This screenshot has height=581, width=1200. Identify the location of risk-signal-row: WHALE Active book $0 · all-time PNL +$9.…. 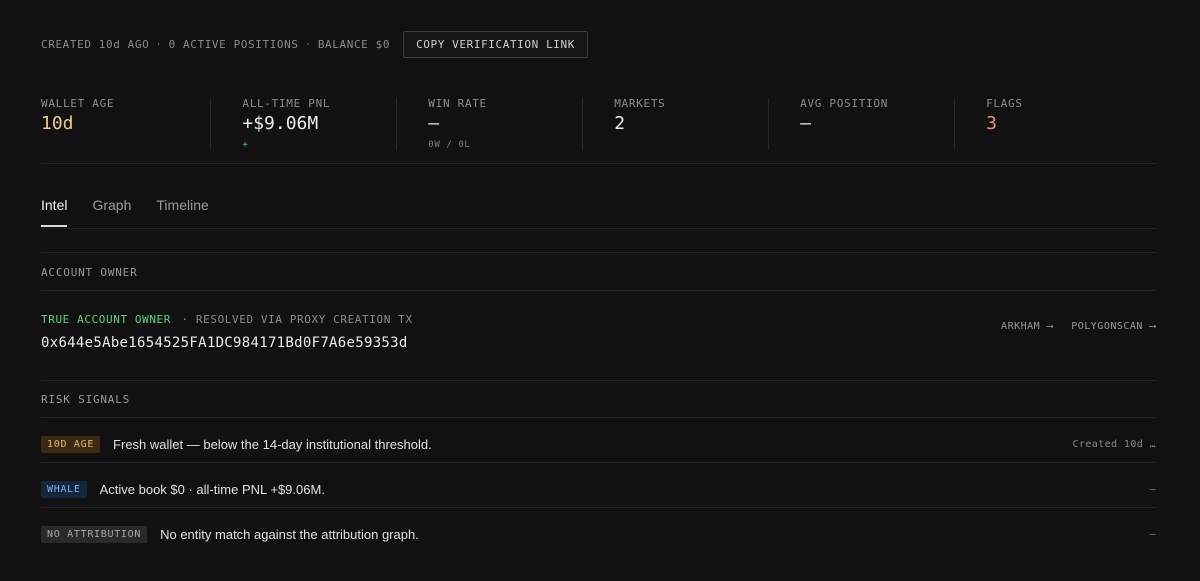
(598, 489).